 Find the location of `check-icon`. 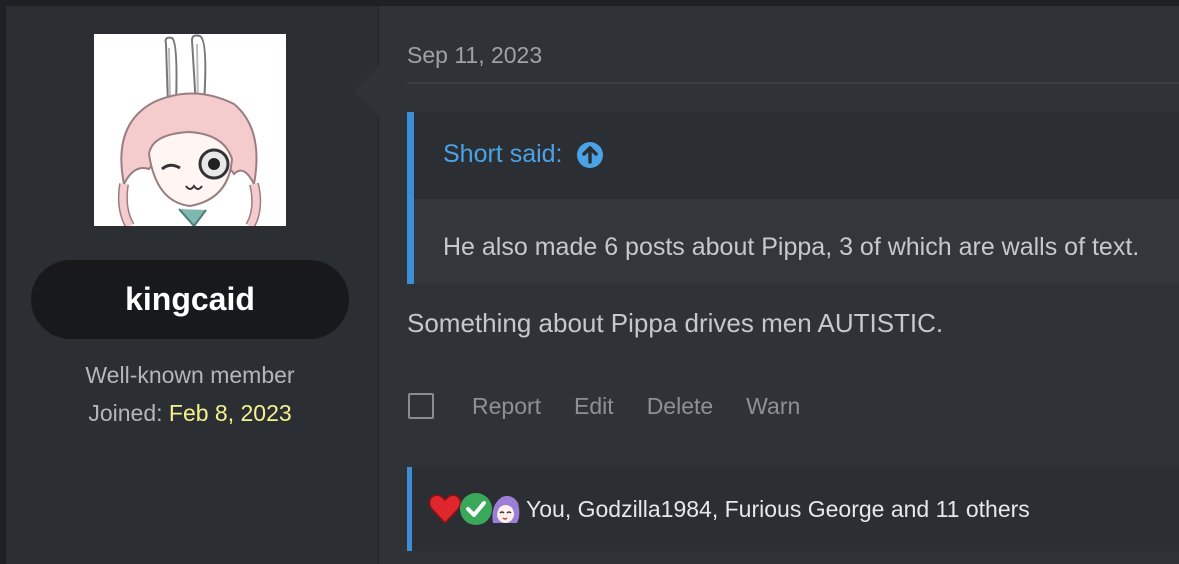

check-icon is located at coordinates (476, 509).